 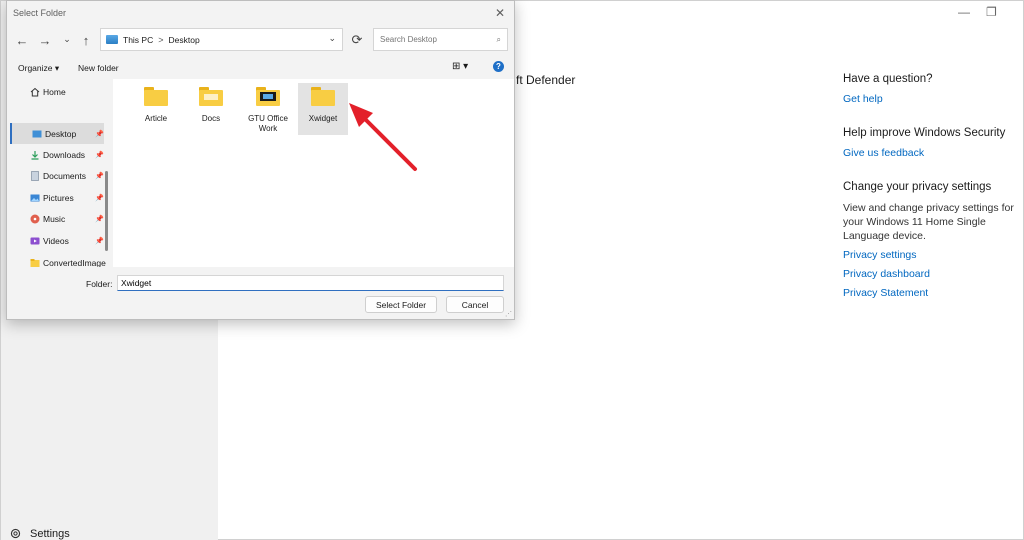 I want to click on document-icon, so click(x=35, y=175).